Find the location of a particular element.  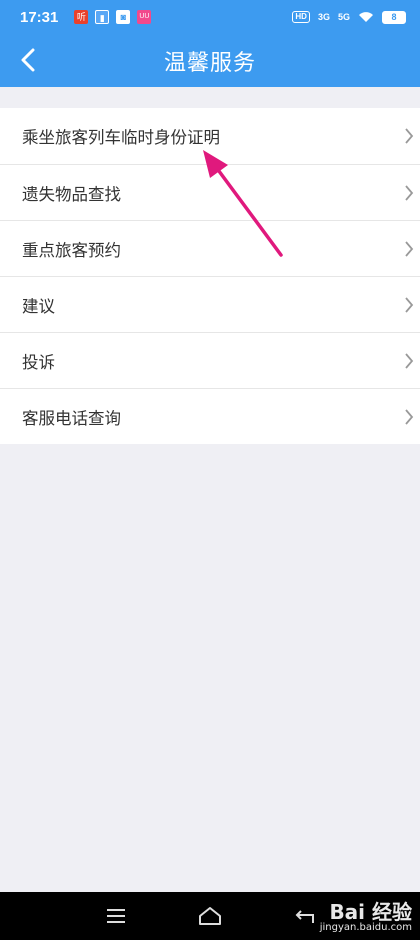

sim1-signal: 3G is located at coordinates (324, 17).